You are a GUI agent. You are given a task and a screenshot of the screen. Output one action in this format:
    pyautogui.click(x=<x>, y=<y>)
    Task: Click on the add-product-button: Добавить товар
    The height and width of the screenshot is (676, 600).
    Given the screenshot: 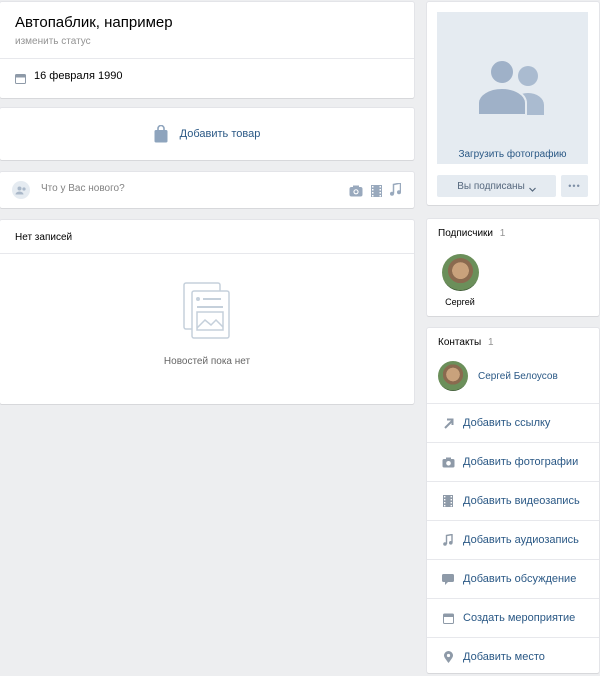 What is the action you would take?
    pyautogui.click(x=207, y=134)
    